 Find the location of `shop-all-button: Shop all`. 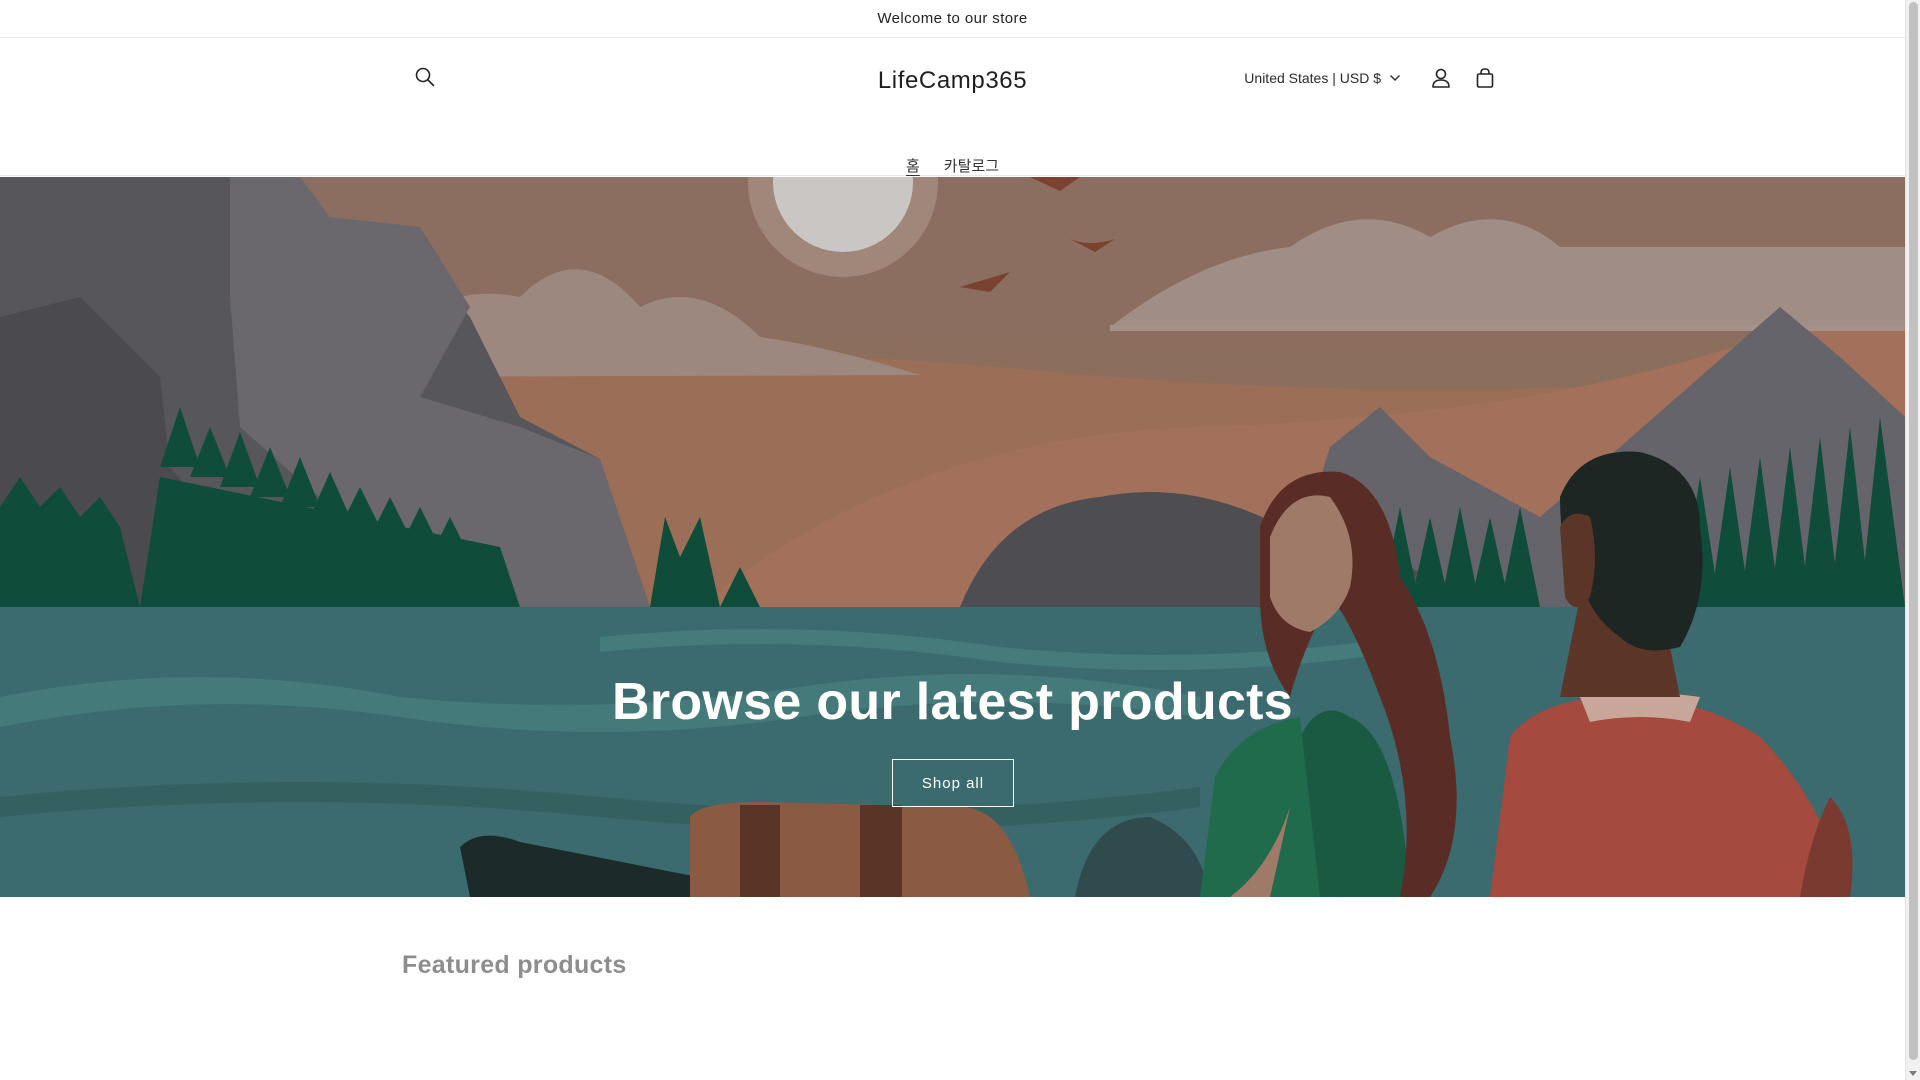

shop-all-button: Shop all is located at coordinates (953, 783).